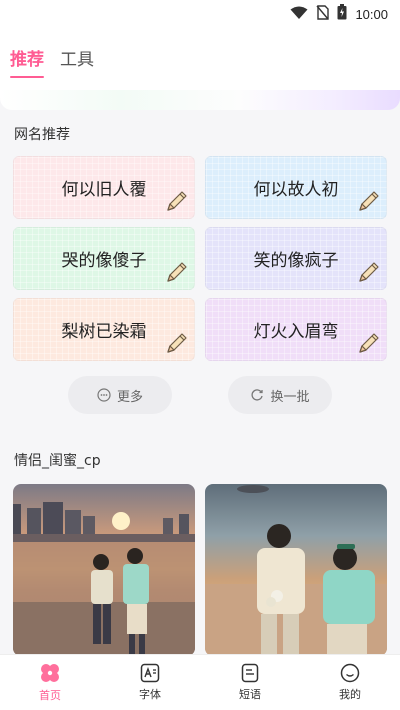  Describe the element at coordinates (350, 673) in the screenshot. I see `profile-icon` at that location.